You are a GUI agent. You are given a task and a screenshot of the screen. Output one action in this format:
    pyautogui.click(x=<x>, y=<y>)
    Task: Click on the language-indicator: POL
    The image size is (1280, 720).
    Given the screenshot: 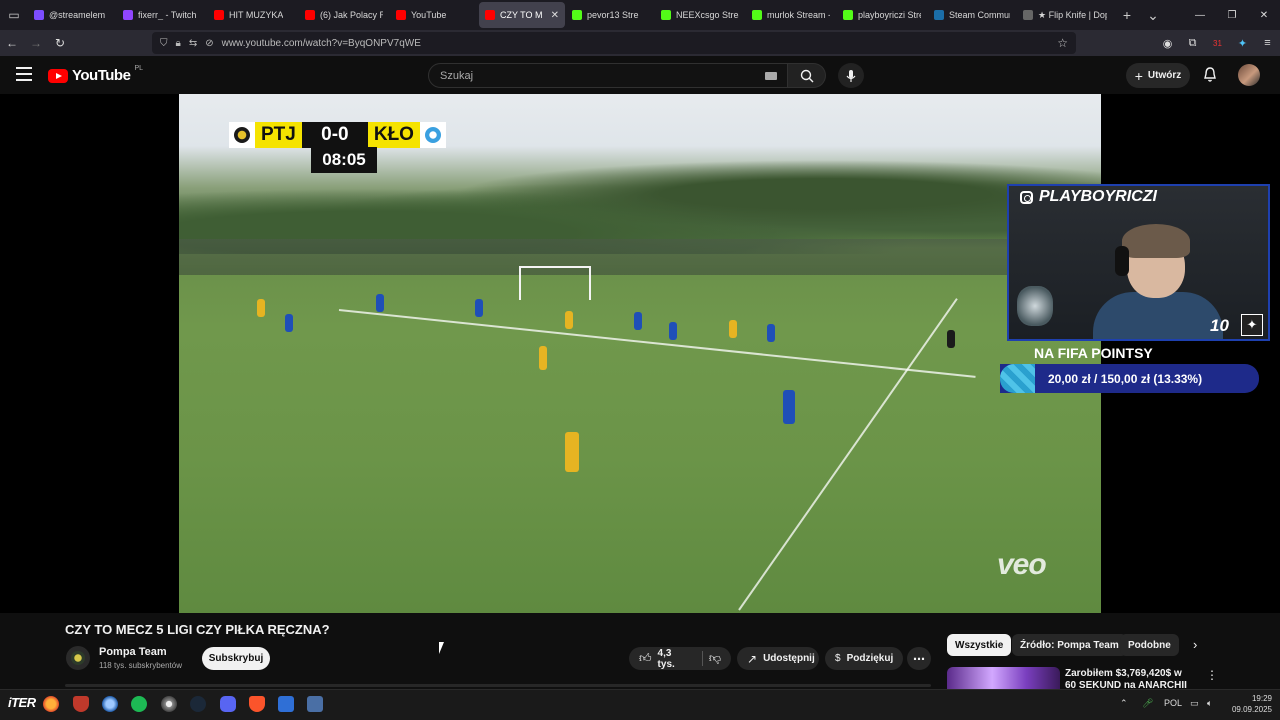 What is the action you would take?
    pyautogui.click(x=1173, y=703)
    